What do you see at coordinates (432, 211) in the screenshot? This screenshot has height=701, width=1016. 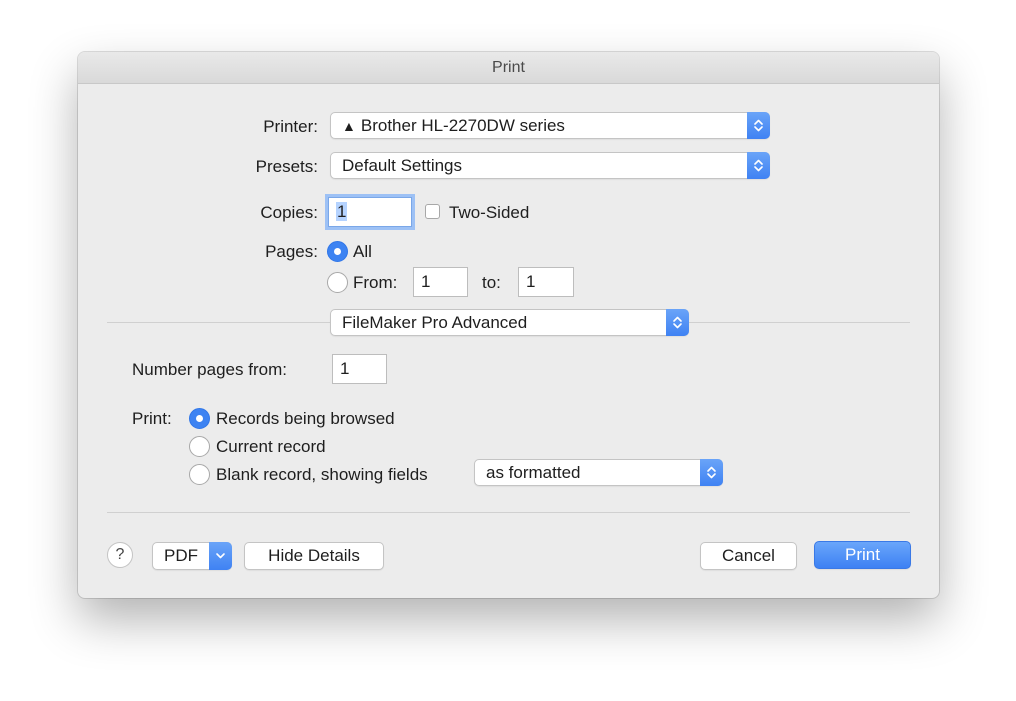 I see `two-sided-checkbox` at bounding box center [432, 211].